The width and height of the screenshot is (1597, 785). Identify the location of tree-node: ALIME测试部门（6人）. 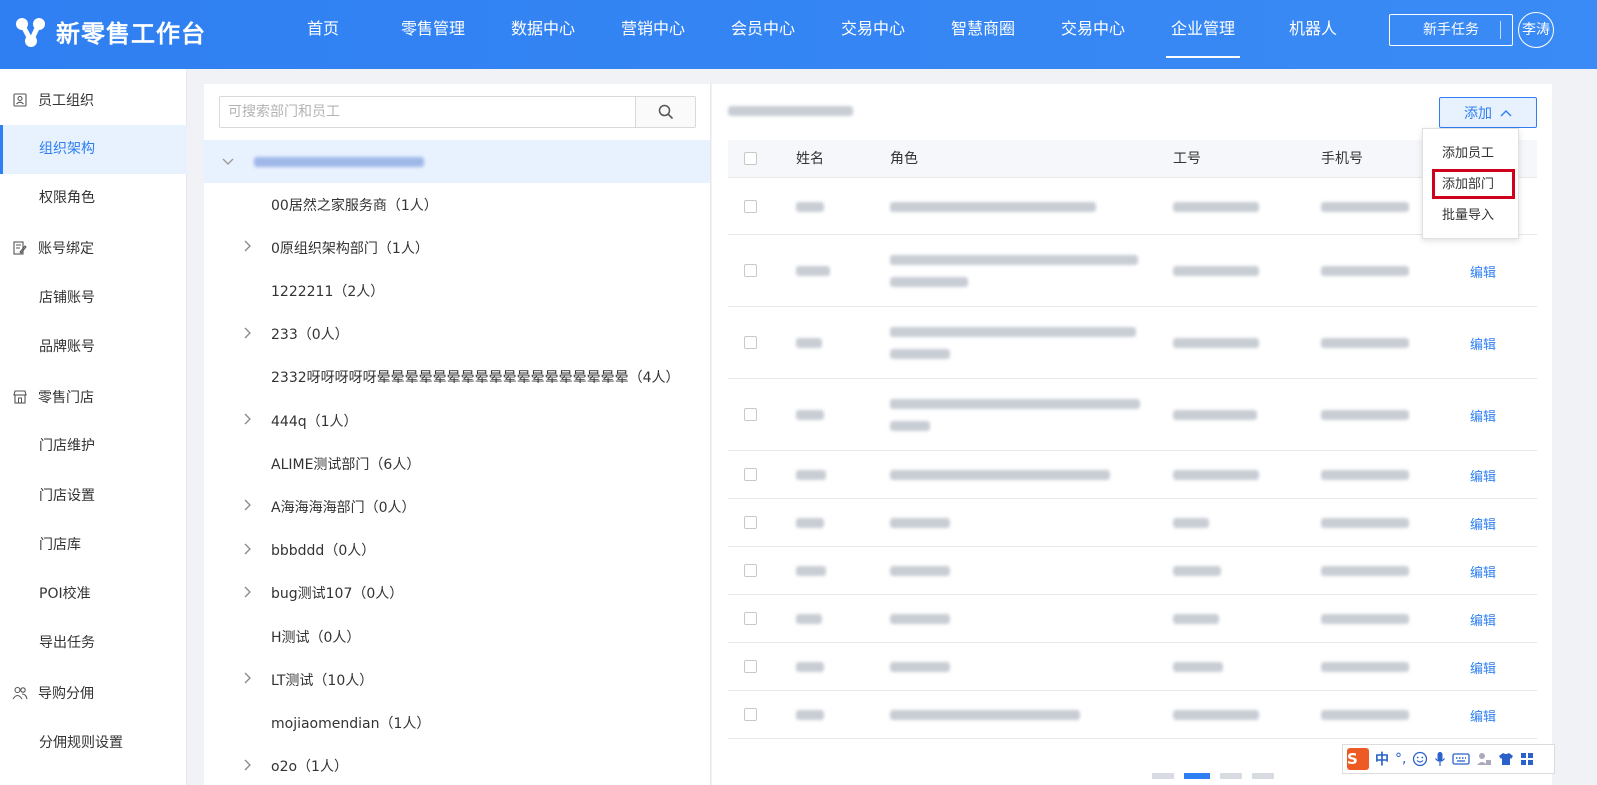
(457, 463).